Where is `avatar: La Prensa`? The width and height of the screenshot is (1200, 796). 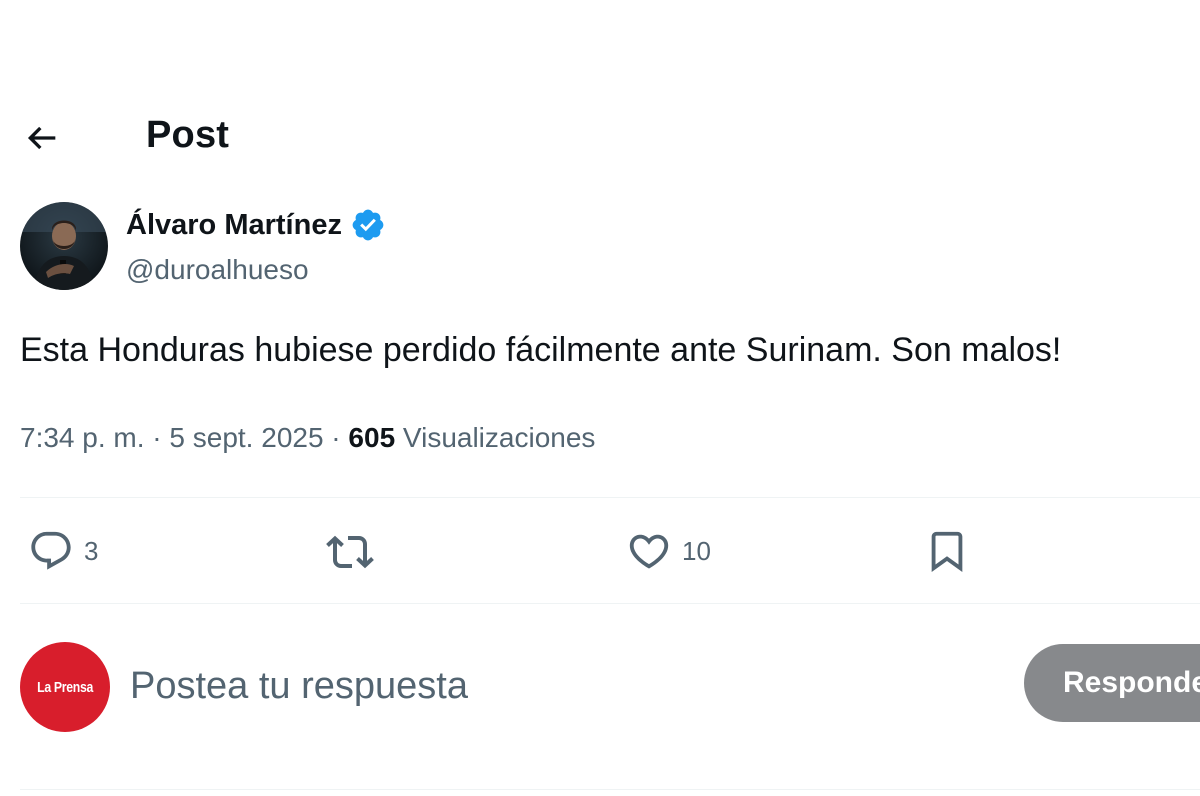 avatar: La Prensa is located at coordinates (65, 687).